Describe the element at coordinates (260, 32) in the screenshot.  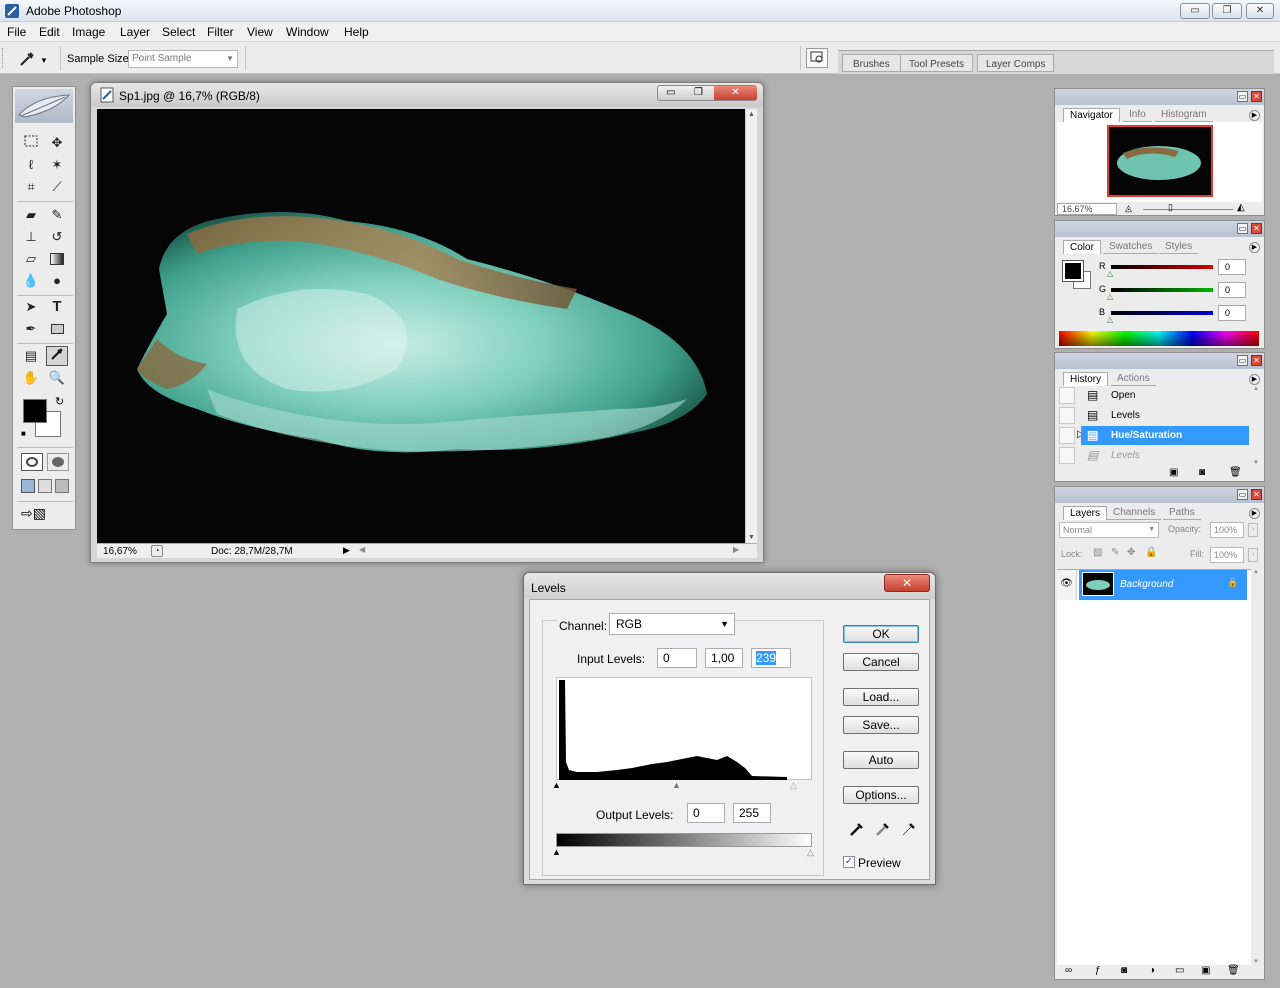
I see `menu-view: View` at that location.